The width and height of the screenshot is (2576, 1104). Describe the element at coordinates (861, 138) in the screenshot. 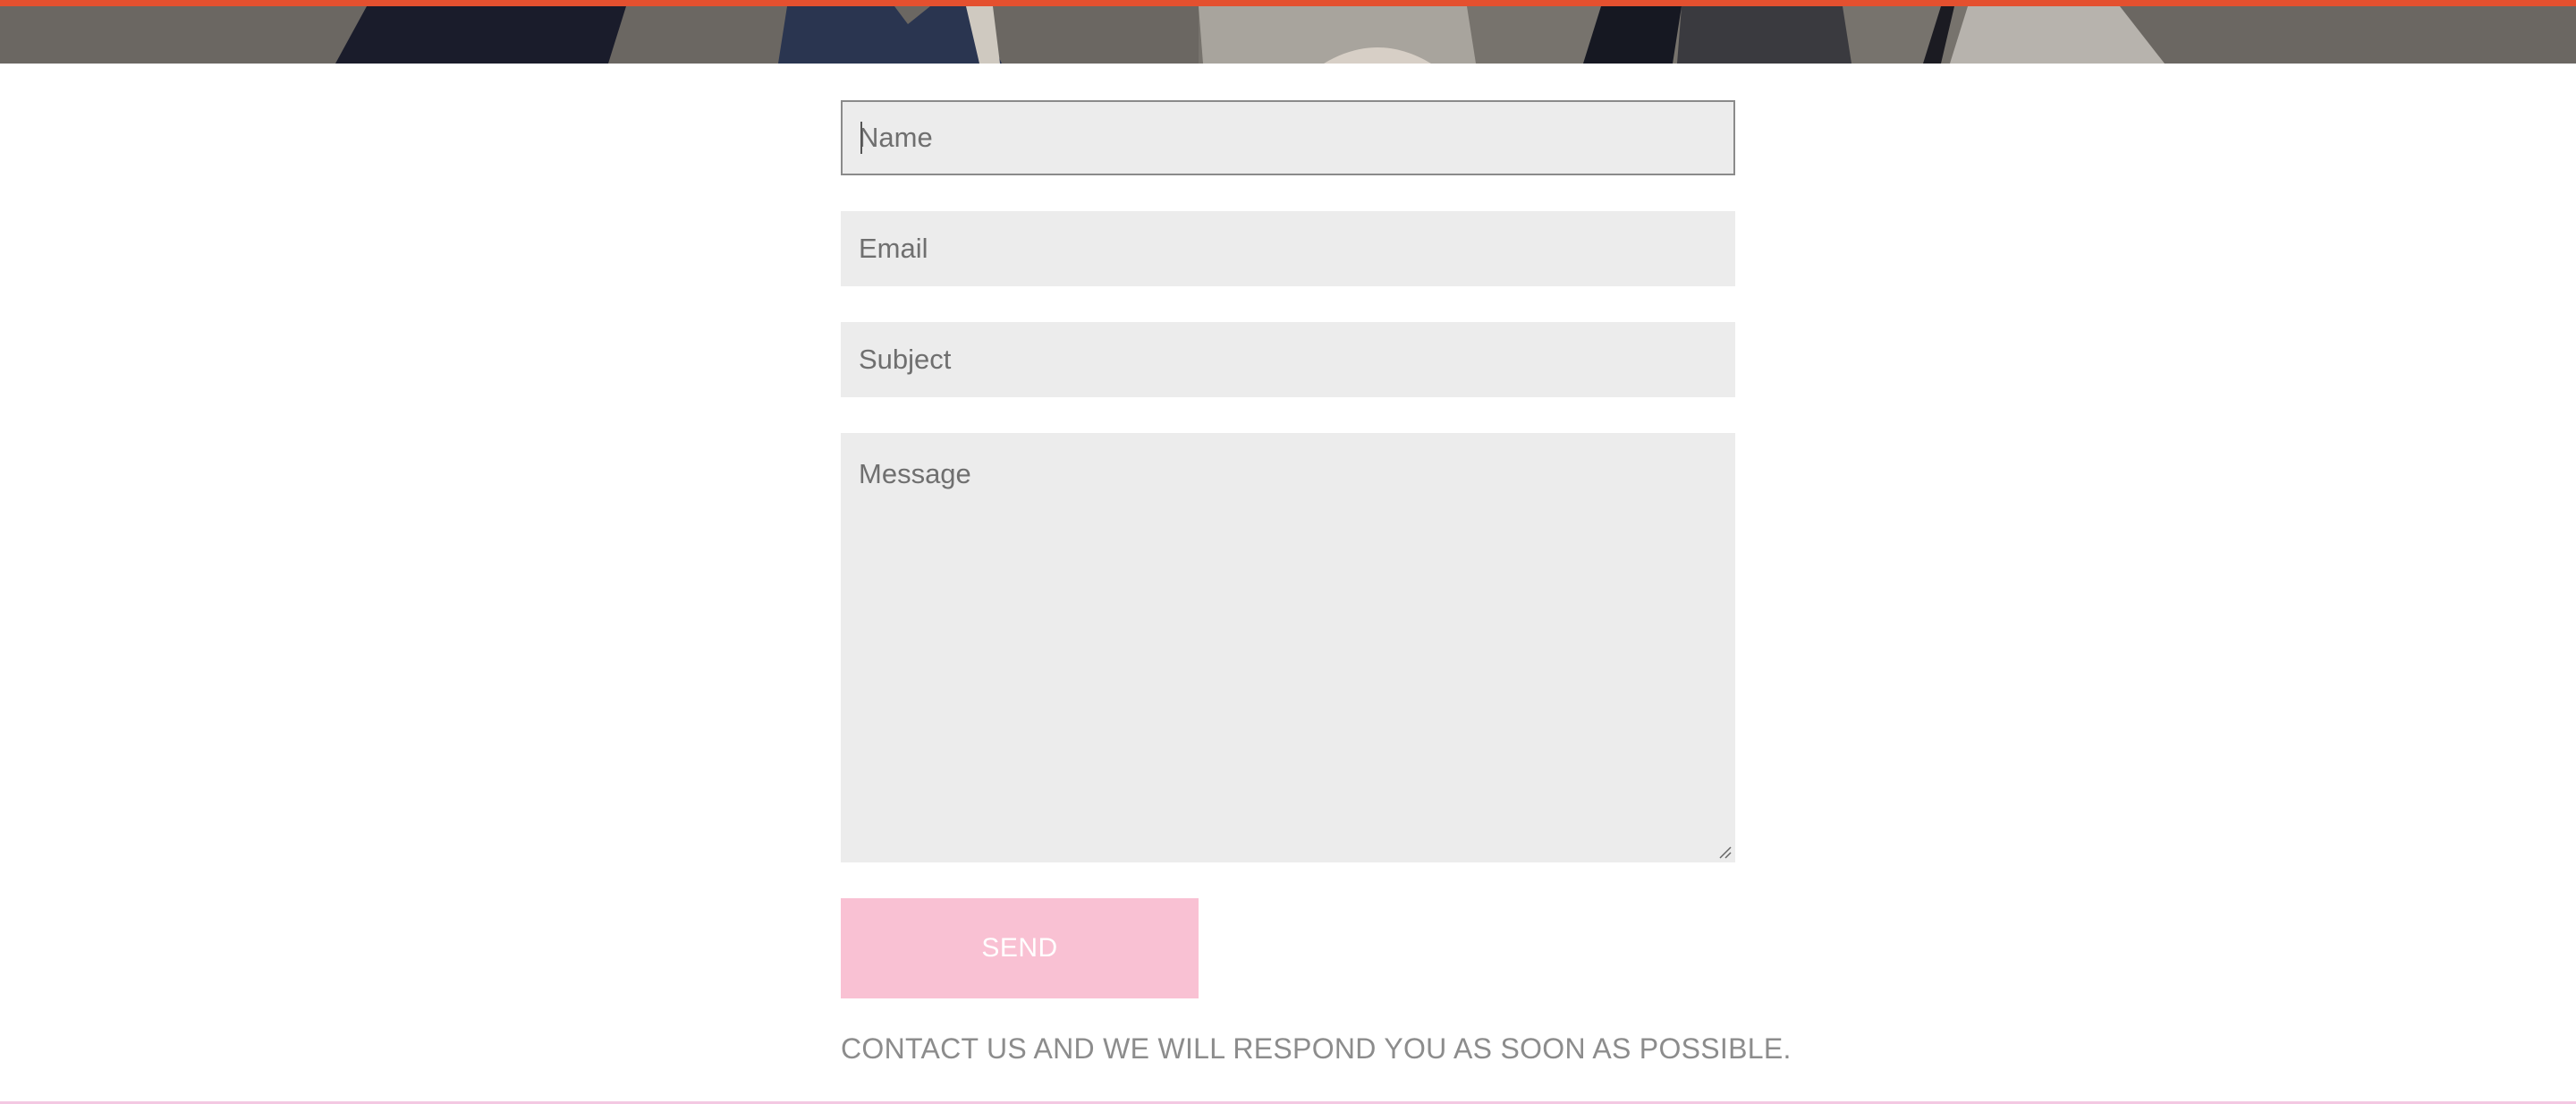

I see `text-caret` at that location.